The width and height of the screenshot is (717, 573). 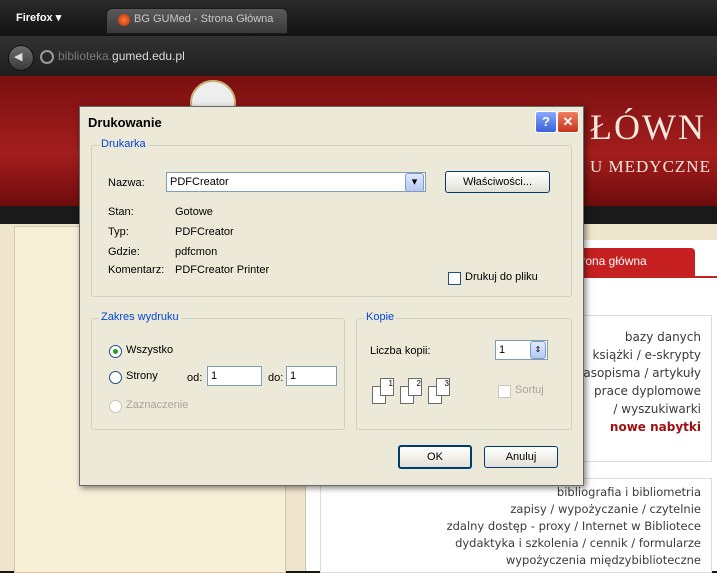 What do you see at coordinates (47, 57) in the screenshot?
I see `site-identity-icon` at bounding box center [47, 57].